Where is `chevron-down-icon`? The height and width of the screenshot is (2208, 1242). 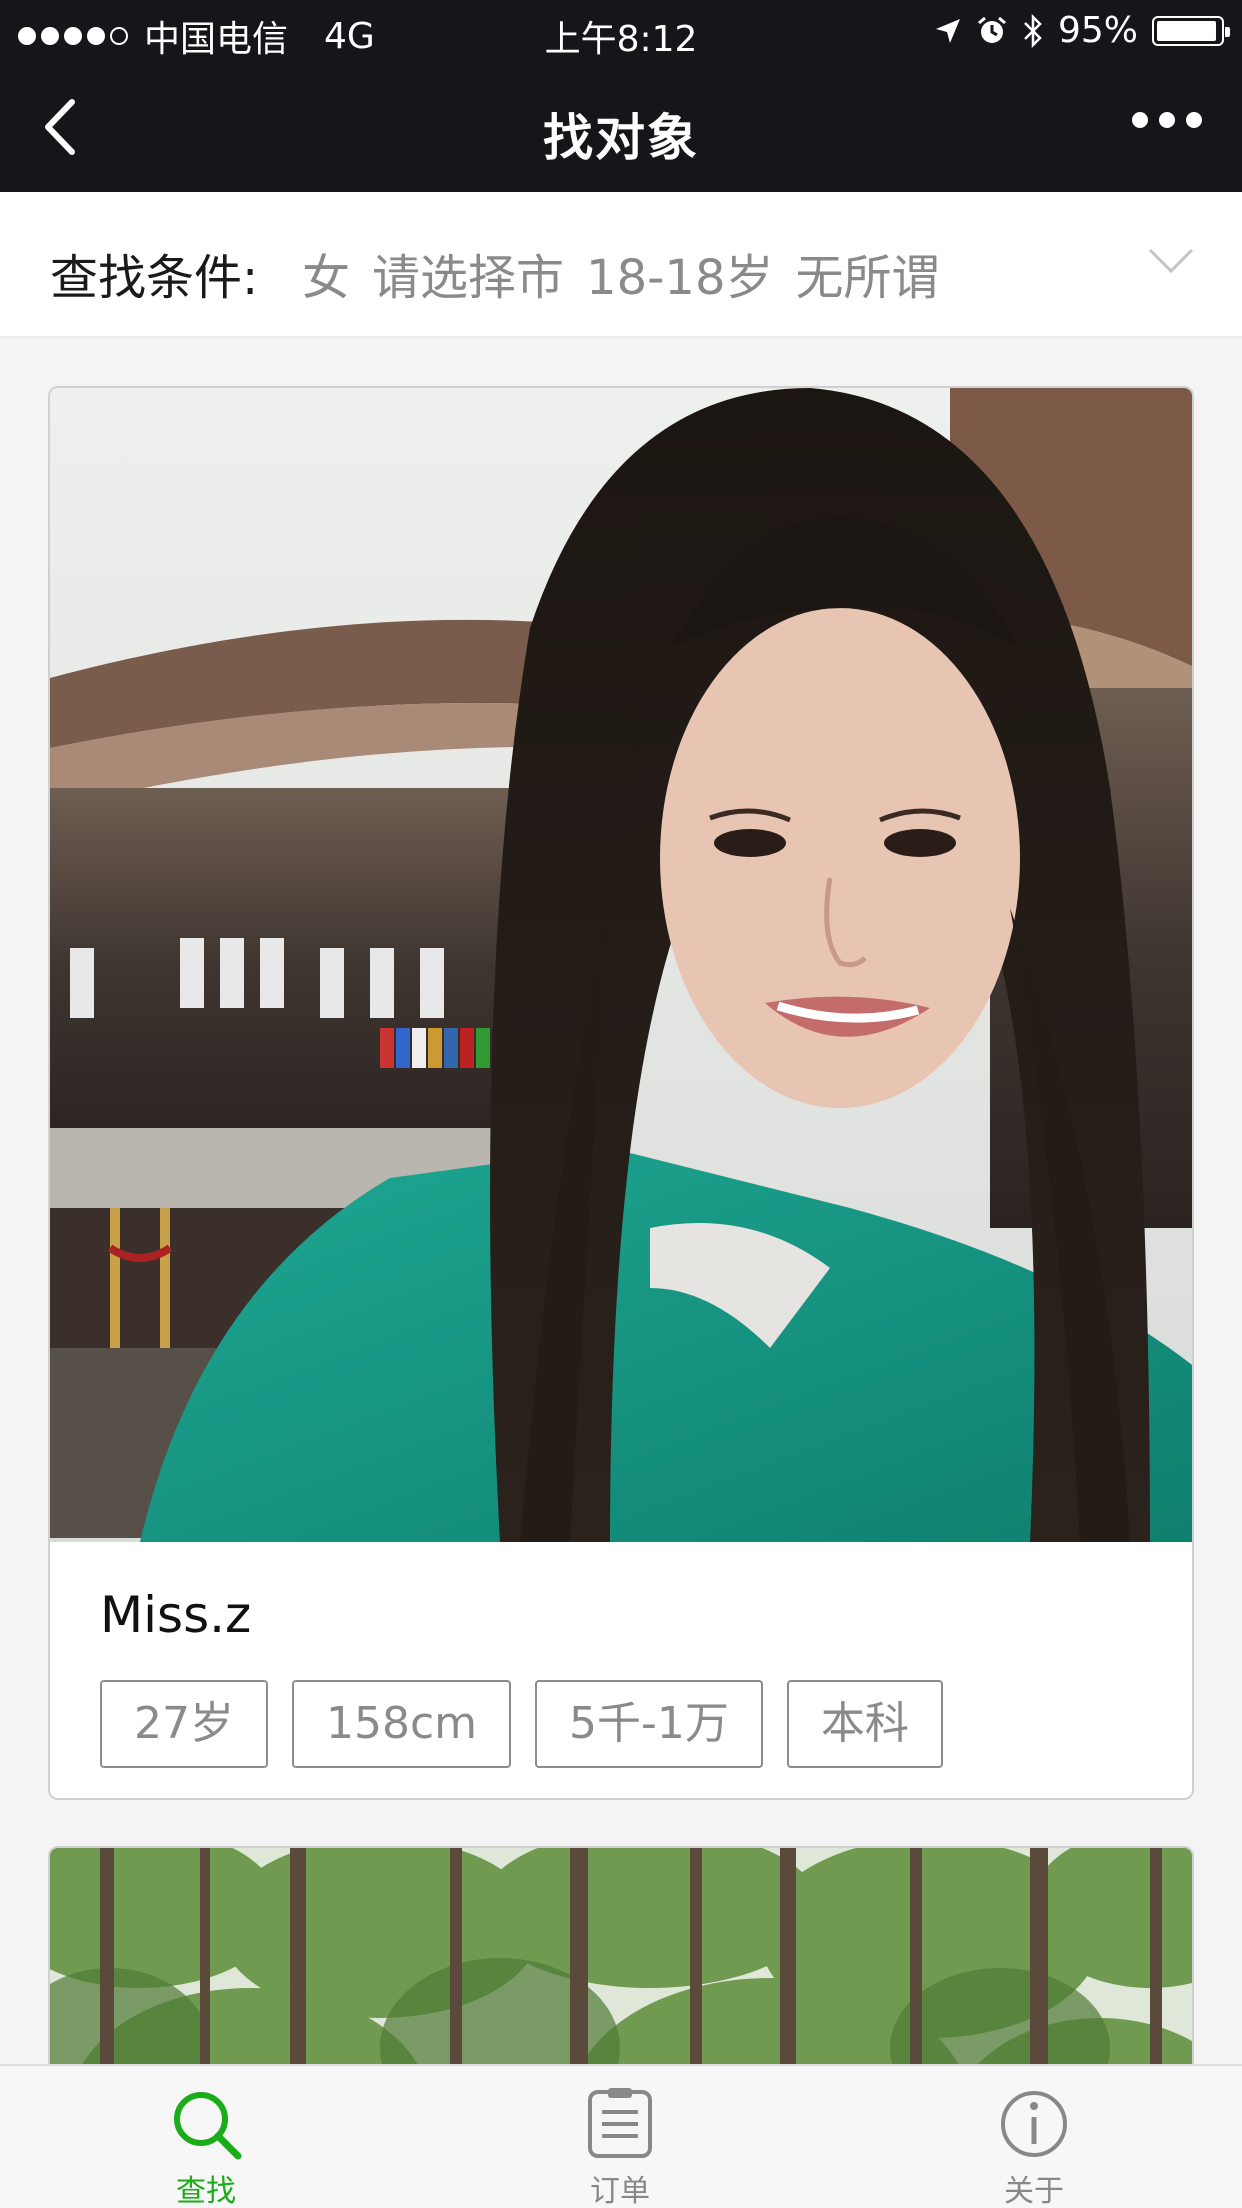
chevron-down-icon is located at coordinates (1171, 261).